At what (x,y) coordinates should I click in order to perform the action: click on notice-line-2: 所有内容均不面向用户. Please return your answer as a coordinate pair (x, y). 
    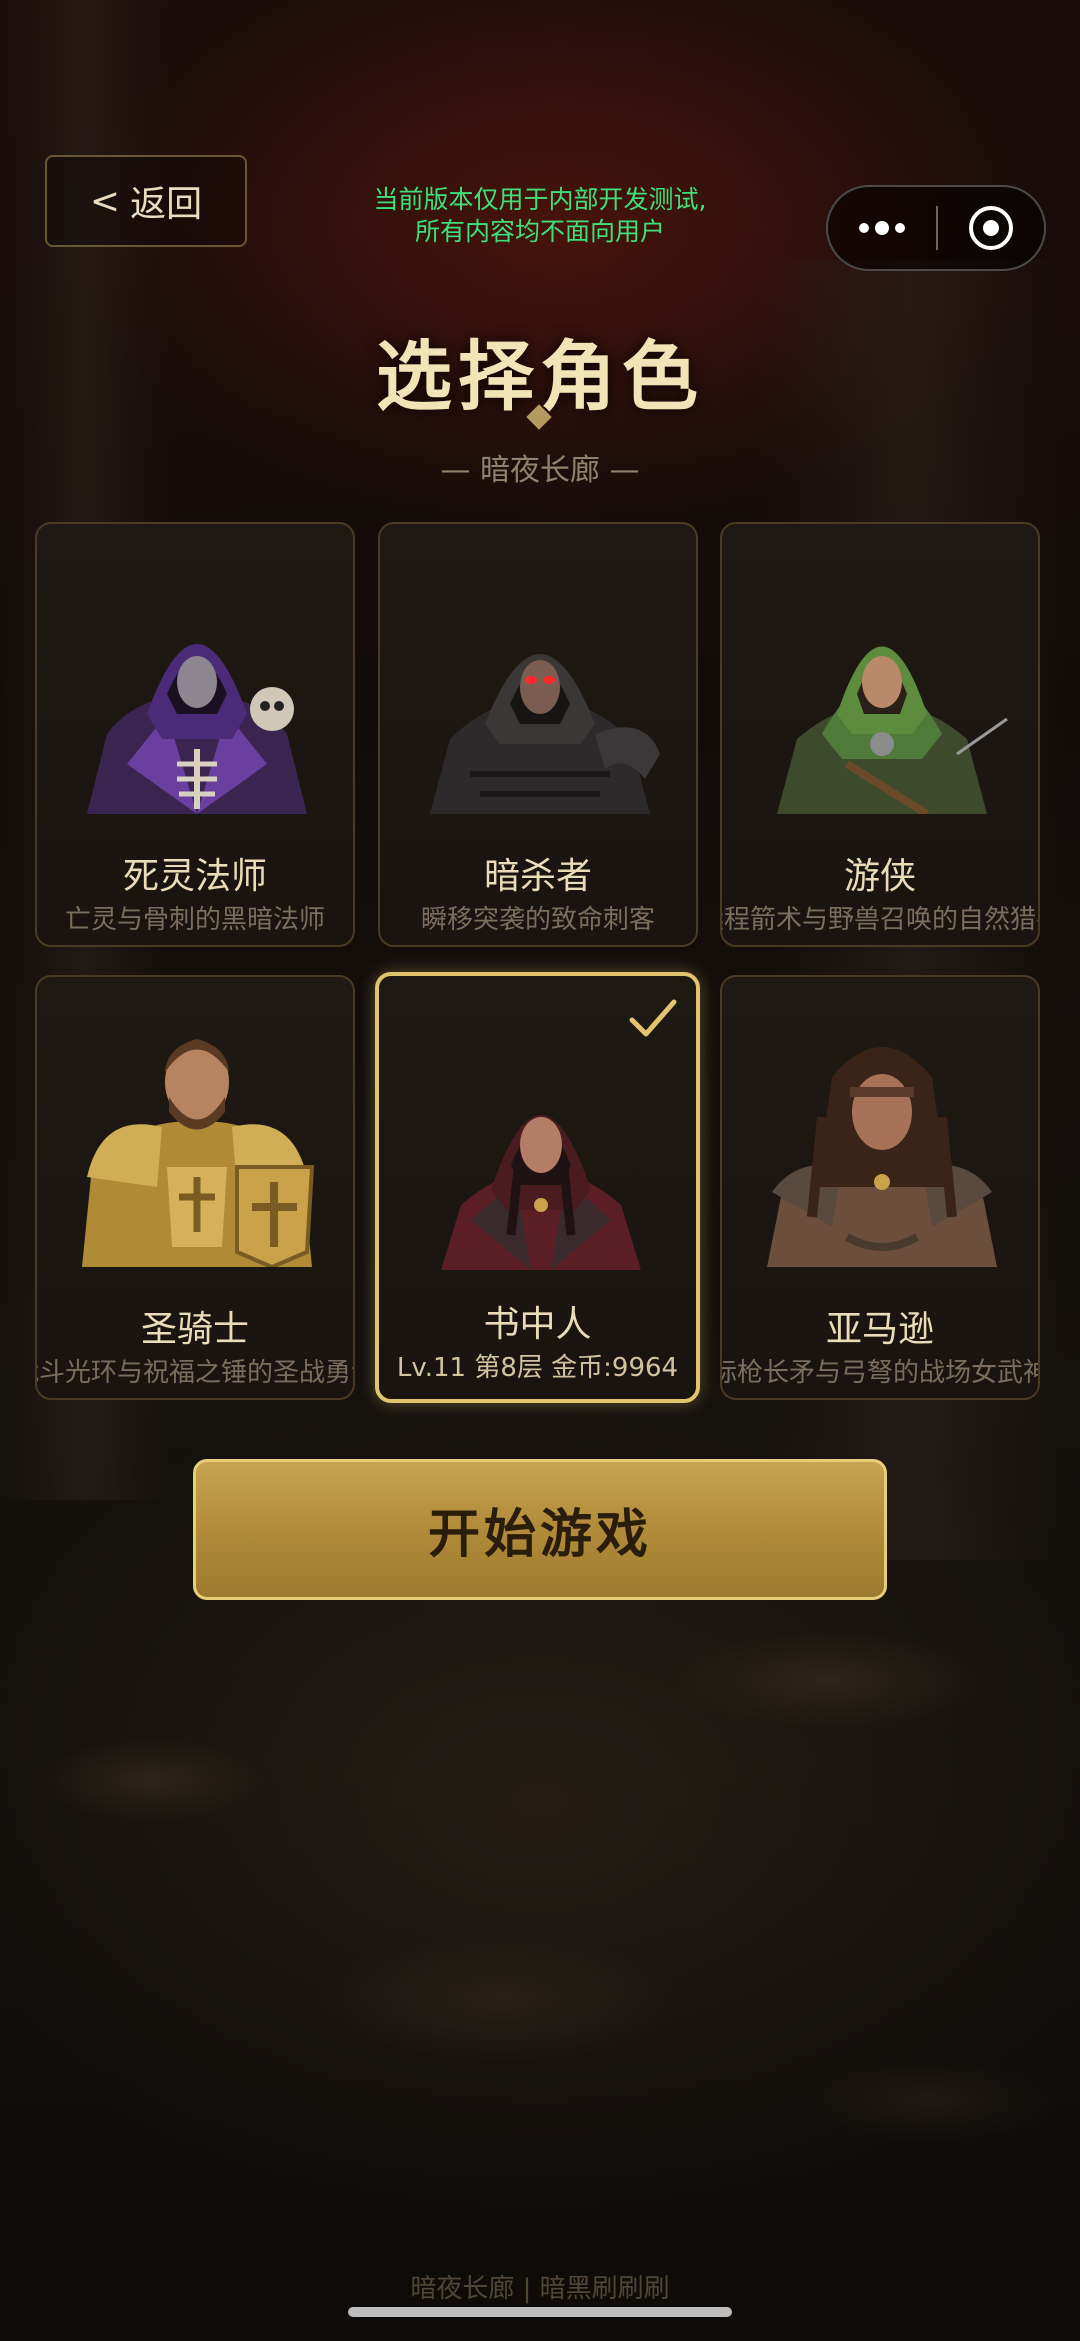
    Looking at the image, I should click on (539, 231).